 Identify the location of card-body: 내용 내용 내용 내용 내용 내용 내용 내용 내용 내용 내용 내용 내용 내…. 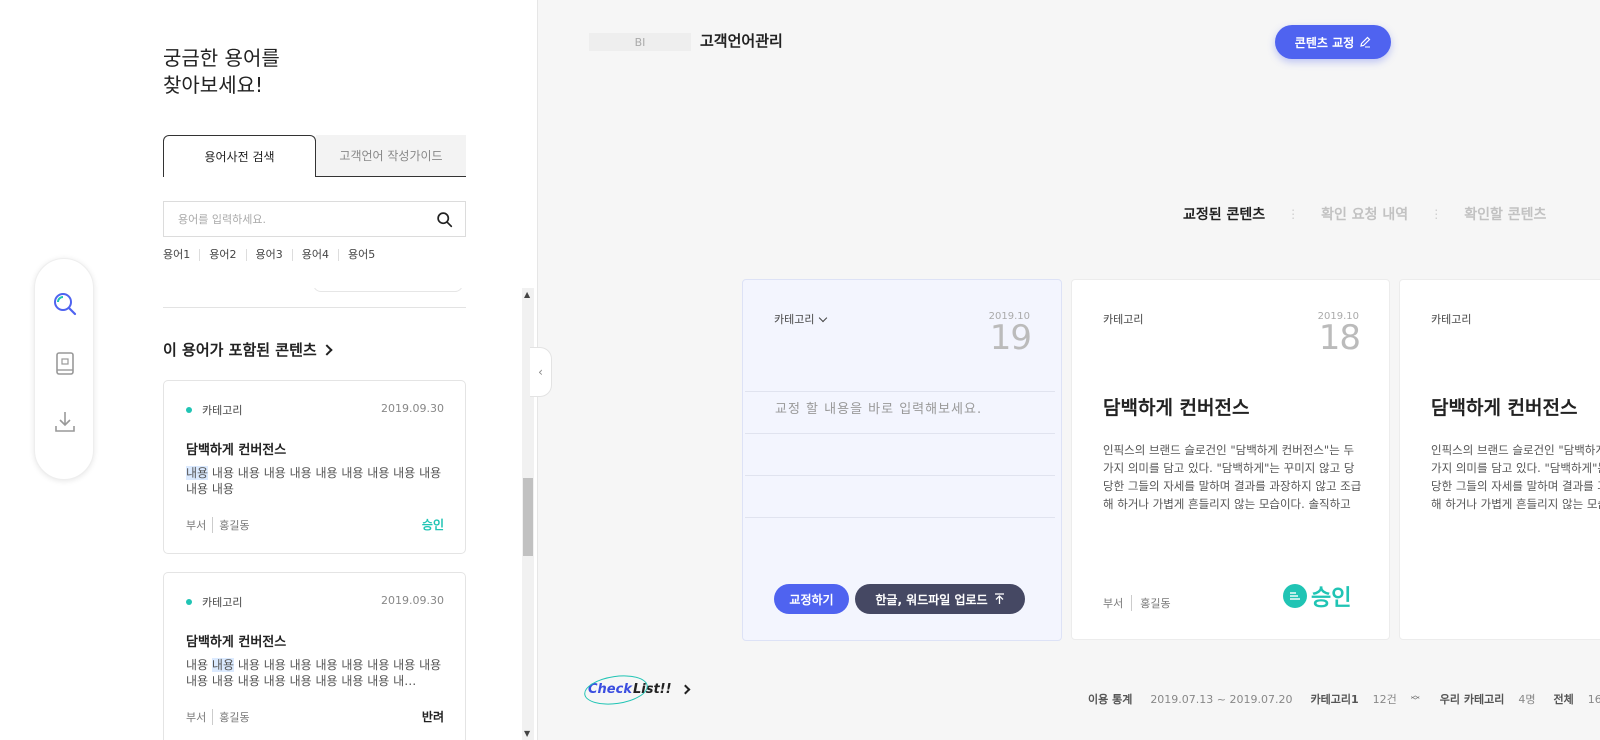
(314, 673).